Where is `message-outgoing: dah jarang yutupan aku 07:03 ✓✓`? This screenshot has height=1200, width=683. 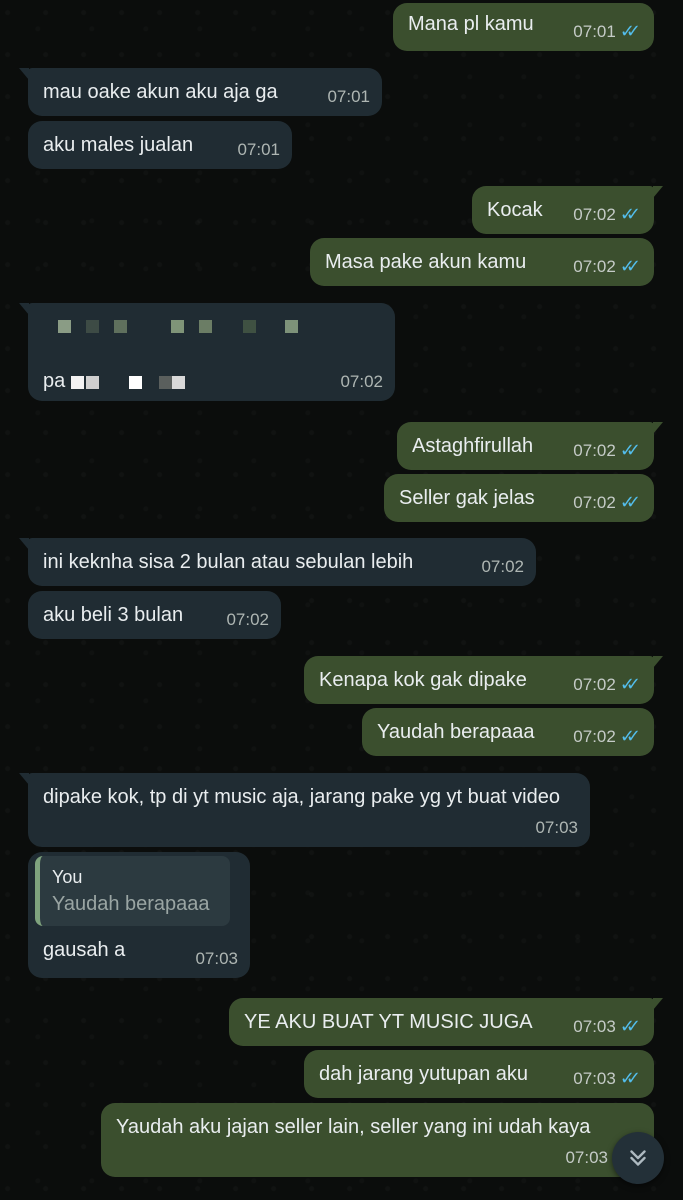 message-outgoing: dah jarang yutupan aku 07:03 ✓✓ is located at coordinates (479, 1074).